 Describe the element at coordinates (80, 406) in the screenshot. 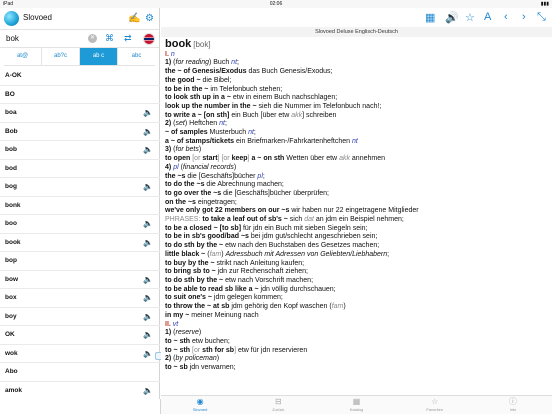

I see `left-bottom` at that location.